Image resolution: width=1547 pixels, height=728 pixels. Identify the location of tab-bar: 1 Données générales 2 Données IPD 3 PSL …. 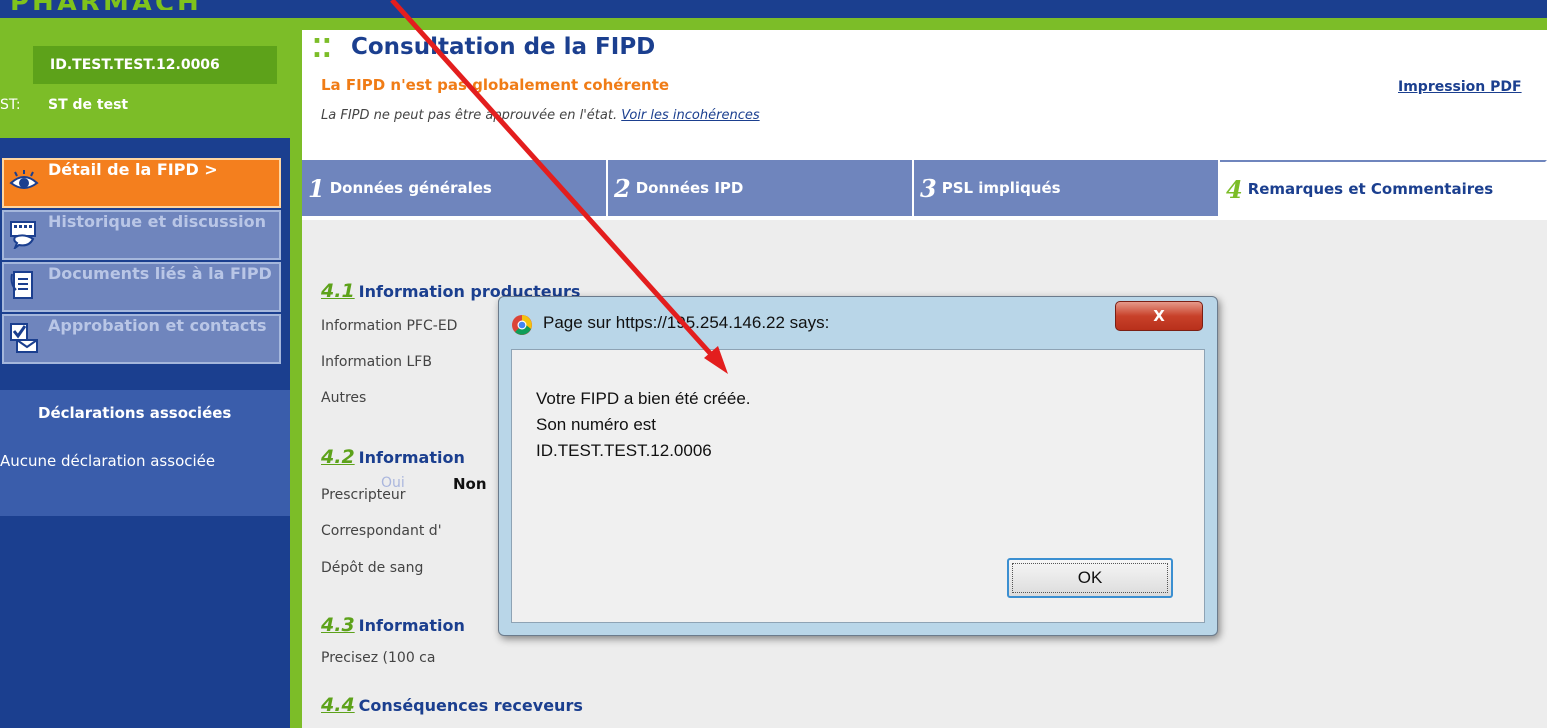
(924, 188).